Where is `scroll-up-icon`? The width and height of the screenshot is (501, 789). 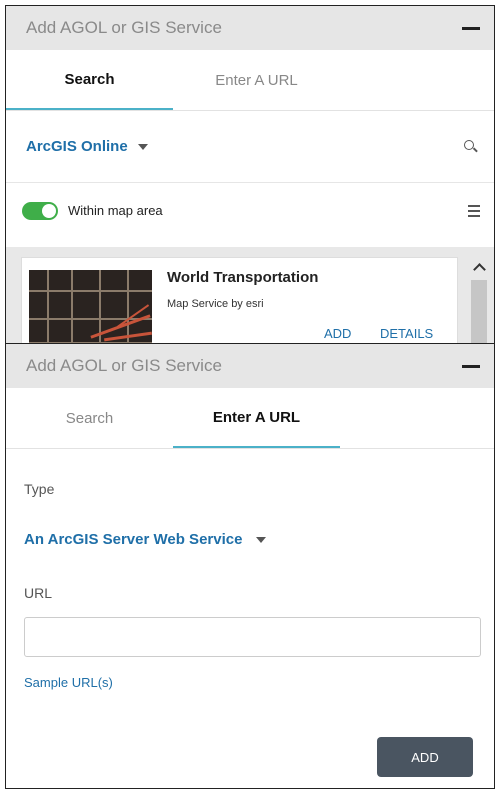
scroll-up-icon is located at coordinates (479, 267).